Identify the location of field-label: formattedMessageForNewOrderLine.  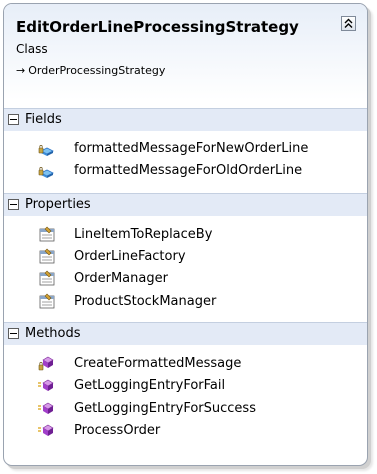
(191, 148).